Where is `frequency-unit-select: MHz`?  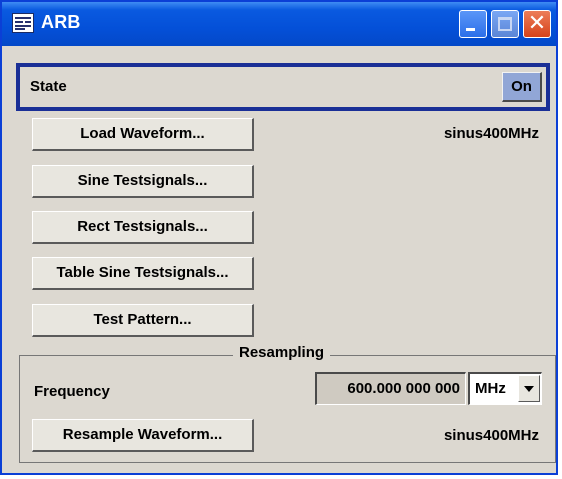 frequency-unit-select: MHz is located at coordinates (505, 388).